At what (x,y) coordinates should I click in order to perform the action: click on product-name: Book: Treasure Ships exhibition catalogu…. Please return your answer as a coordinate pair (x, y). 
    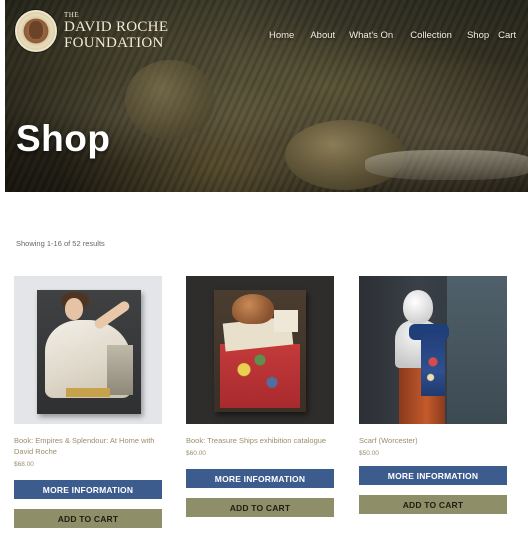
    Looking at the image, I should click on (260, 440).